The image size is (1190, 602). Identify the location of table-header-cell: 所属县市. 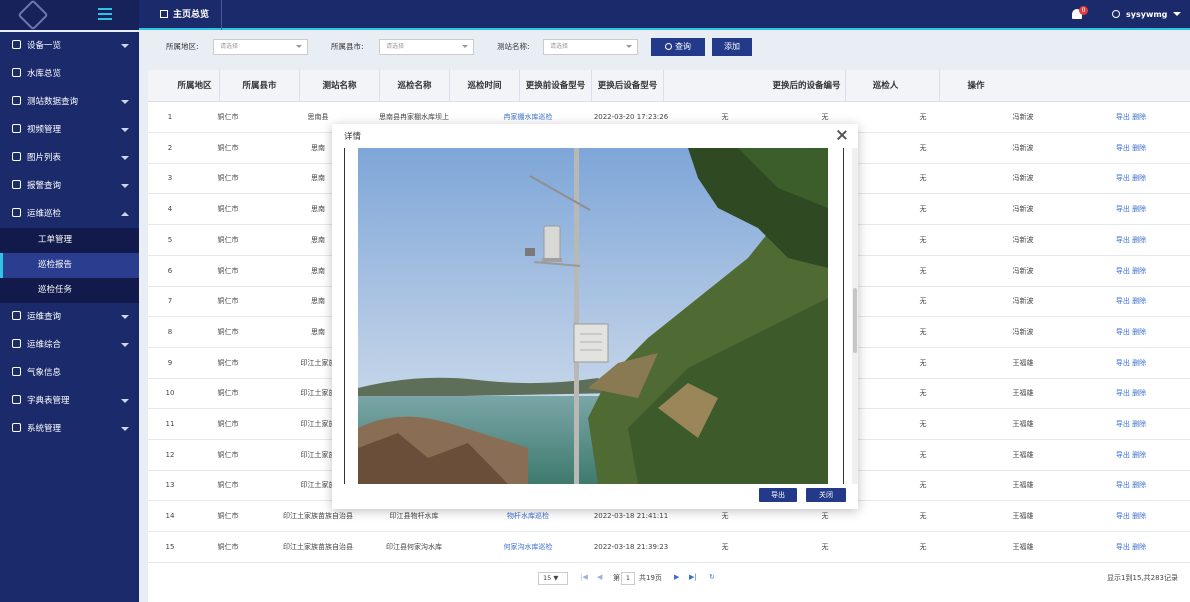
(260, 86).